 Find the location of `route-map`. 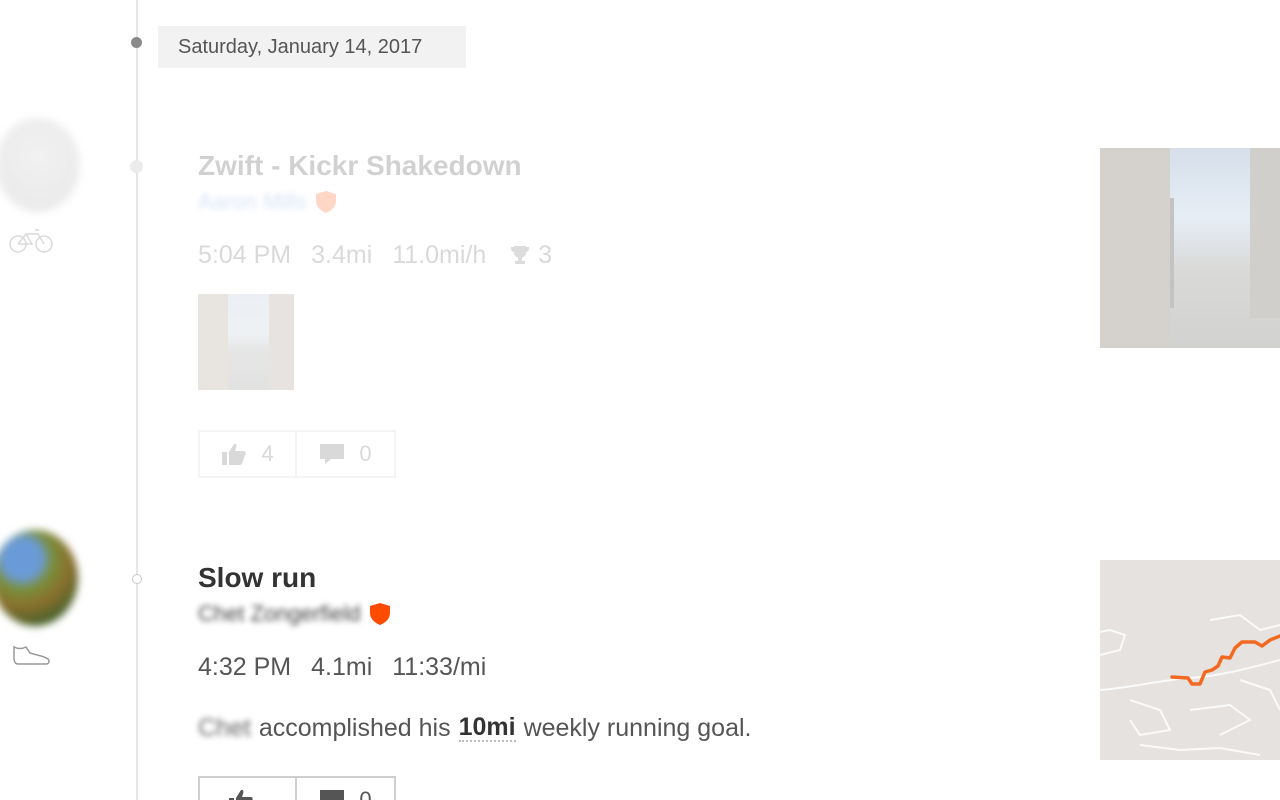

route-map is located at coordinates (1190, 660).